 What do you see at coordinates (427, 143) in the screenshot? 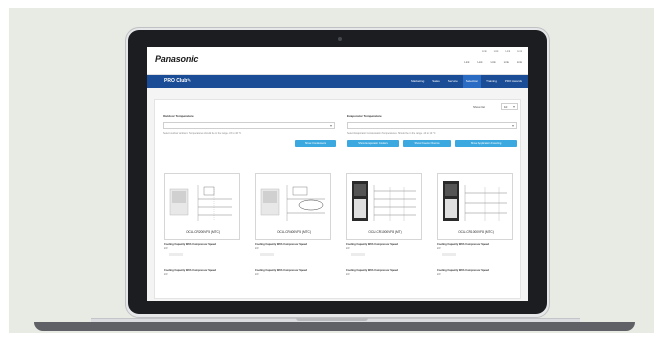
I see `show-freezer-rooms-button: Show Freezer Rooms` at bounding box center [427, 143].